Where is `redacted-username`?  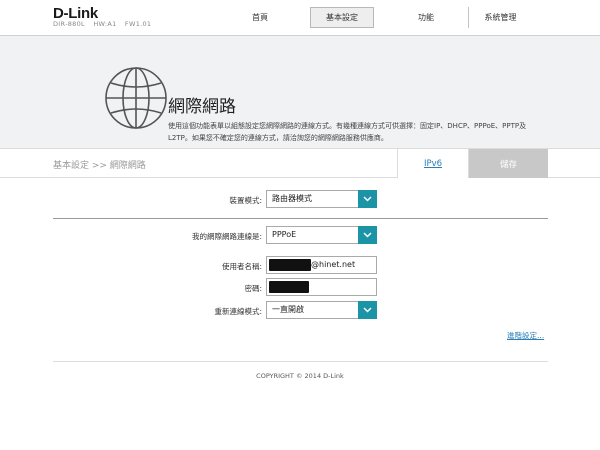 redacted-username is located at coordinates (290, 265).